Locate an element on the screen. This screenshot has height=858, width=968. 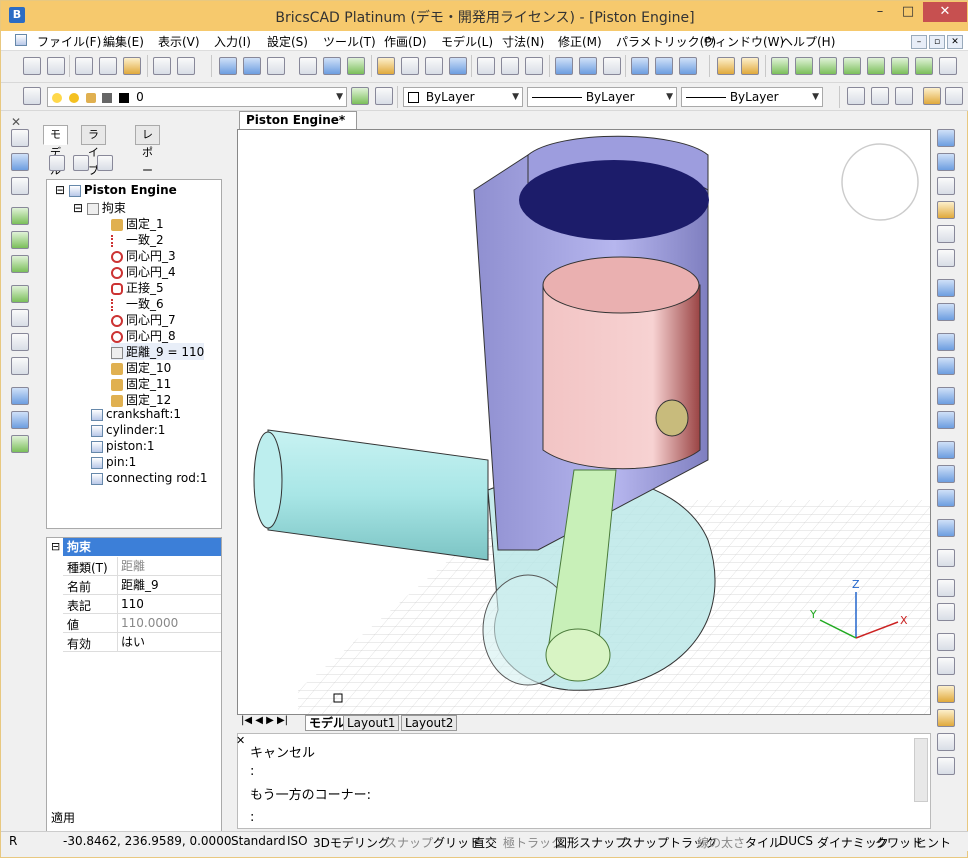
menu-modify: 修正(M) is located at coordinates (580, 41).